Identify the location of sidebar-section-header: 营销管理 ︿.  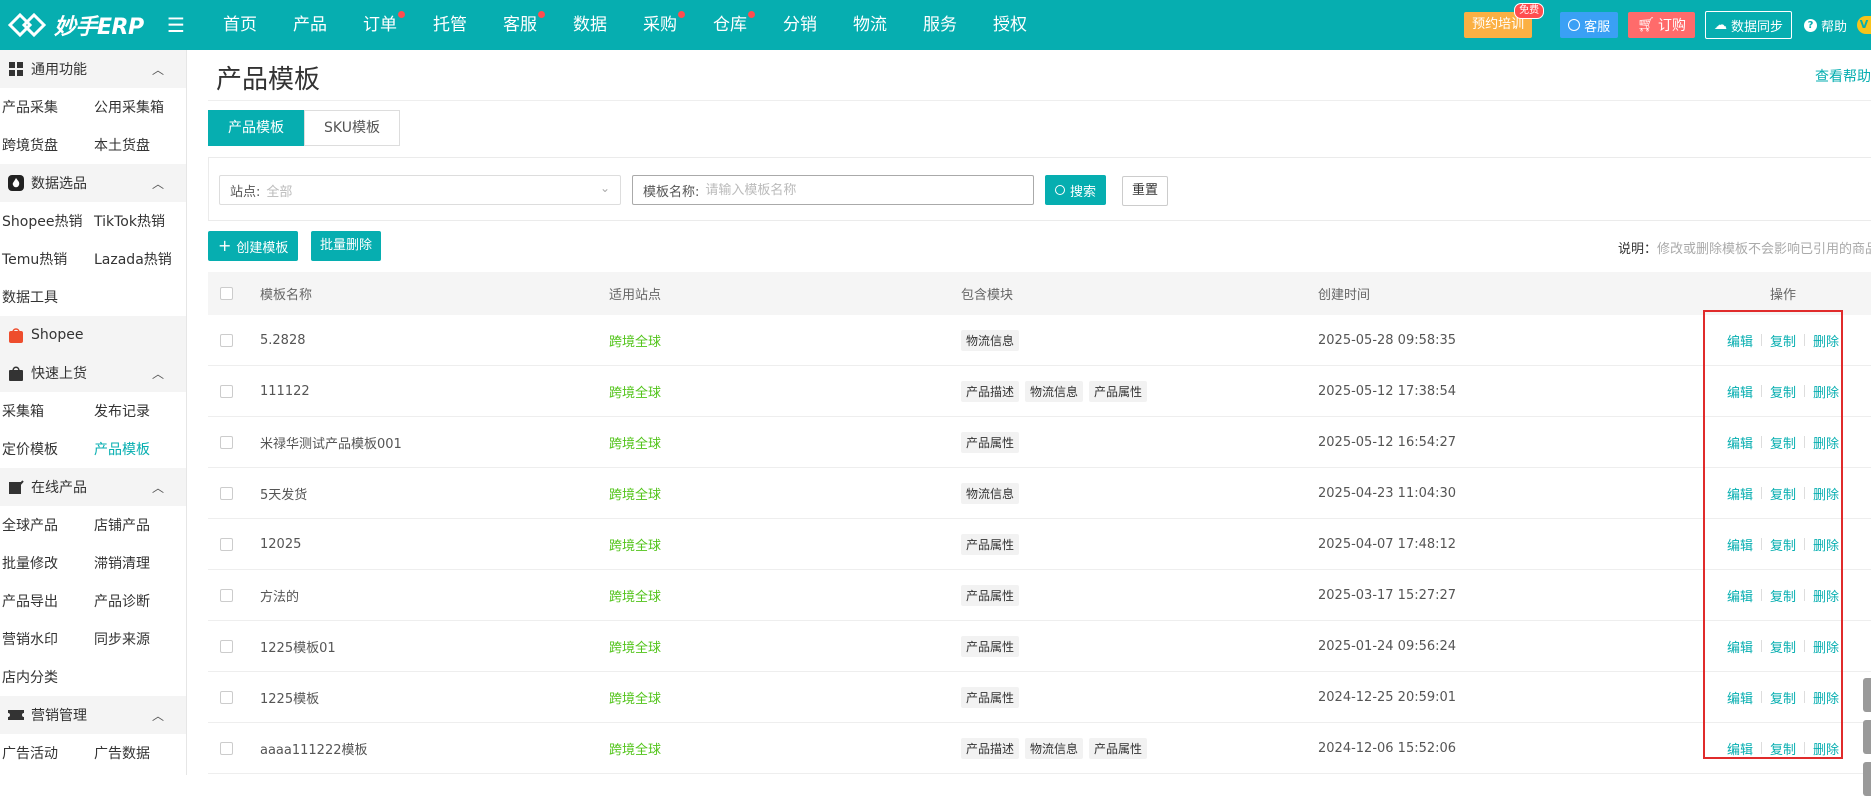
(93, 715).